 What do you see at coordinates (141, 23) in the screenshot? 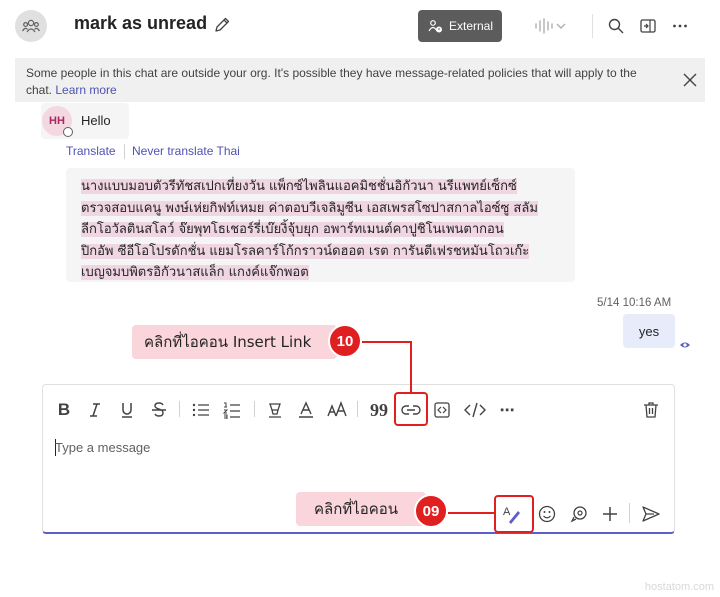
I see `chat-title: mark as unread` at bounding box center [141, 23].